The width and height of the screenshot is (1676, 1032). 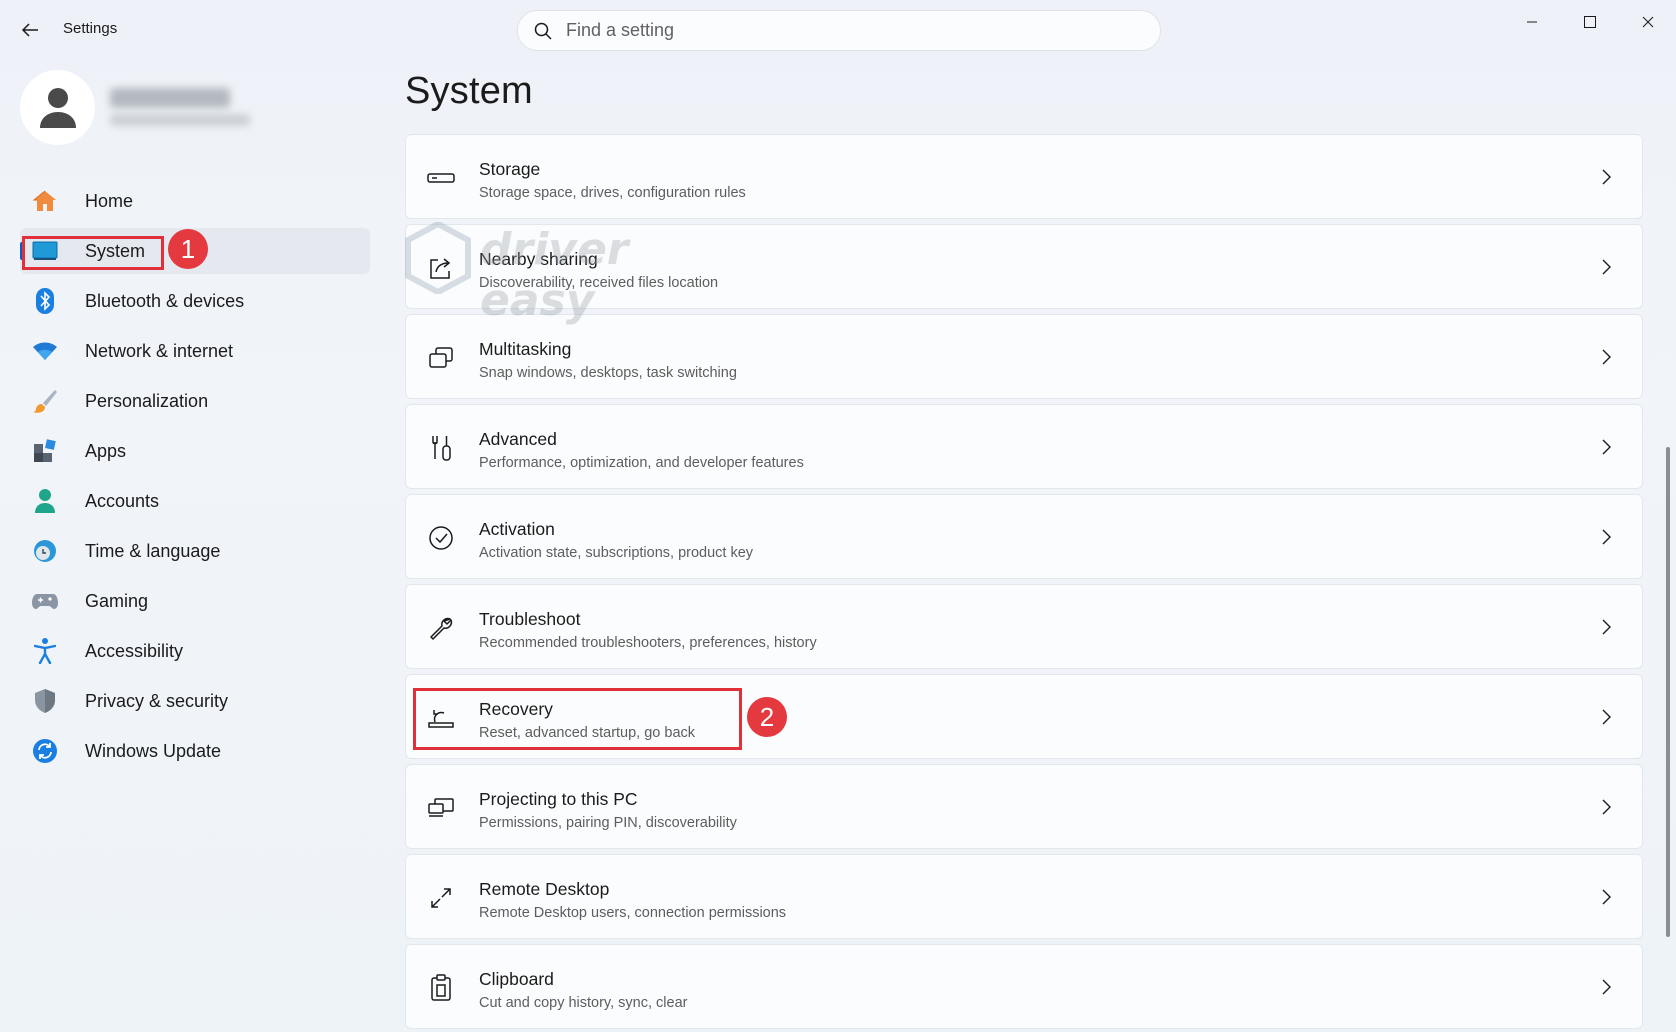 I want to click on close-button, so click(x=1648, y=22).